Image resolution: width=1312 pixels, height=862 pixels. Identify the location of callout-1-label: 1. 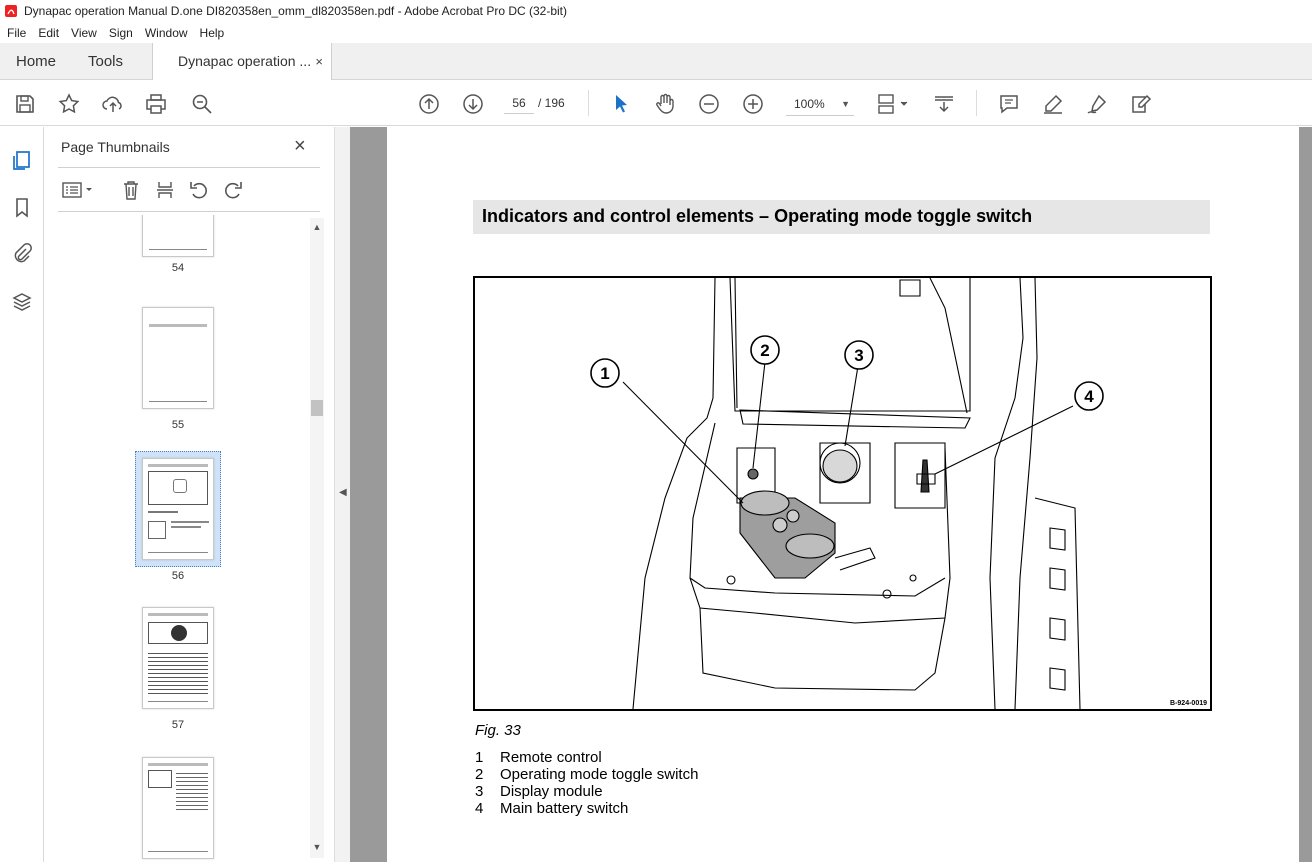
(604, 373).